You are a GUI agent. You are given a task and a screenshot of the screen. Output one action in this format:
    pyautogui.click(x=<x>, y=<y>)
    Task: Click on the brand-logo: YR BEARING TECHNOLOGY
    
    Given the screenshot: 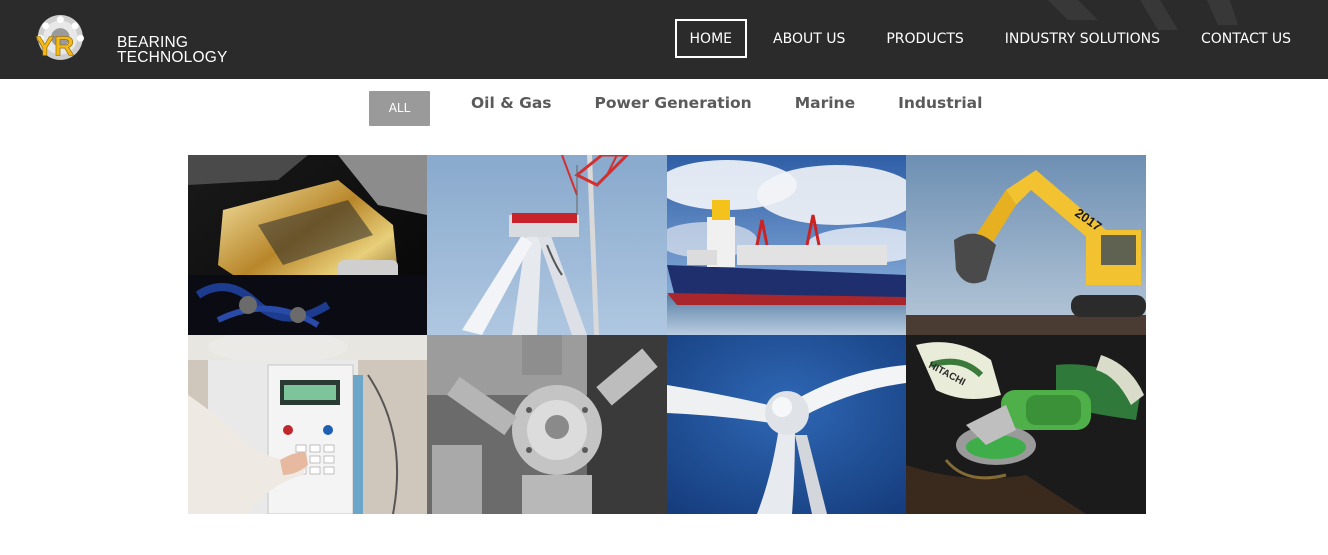 What is the action you would take?
    pyautogui.click(x=134, y=40)
    